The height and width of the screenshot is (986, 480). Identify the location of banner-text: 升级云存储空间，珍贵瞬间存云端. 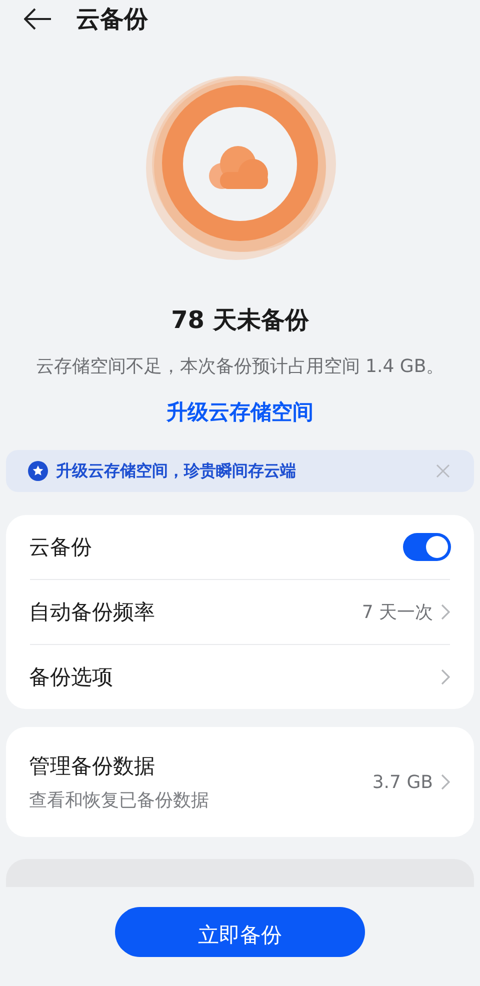
(176, 471).